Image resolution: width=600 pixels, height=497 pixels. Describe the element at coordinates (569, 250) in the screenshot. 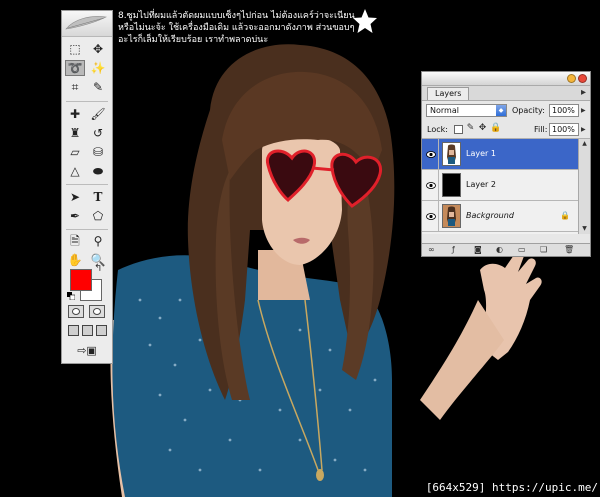

I see `delete-layer-icon: 🗑` at that location.